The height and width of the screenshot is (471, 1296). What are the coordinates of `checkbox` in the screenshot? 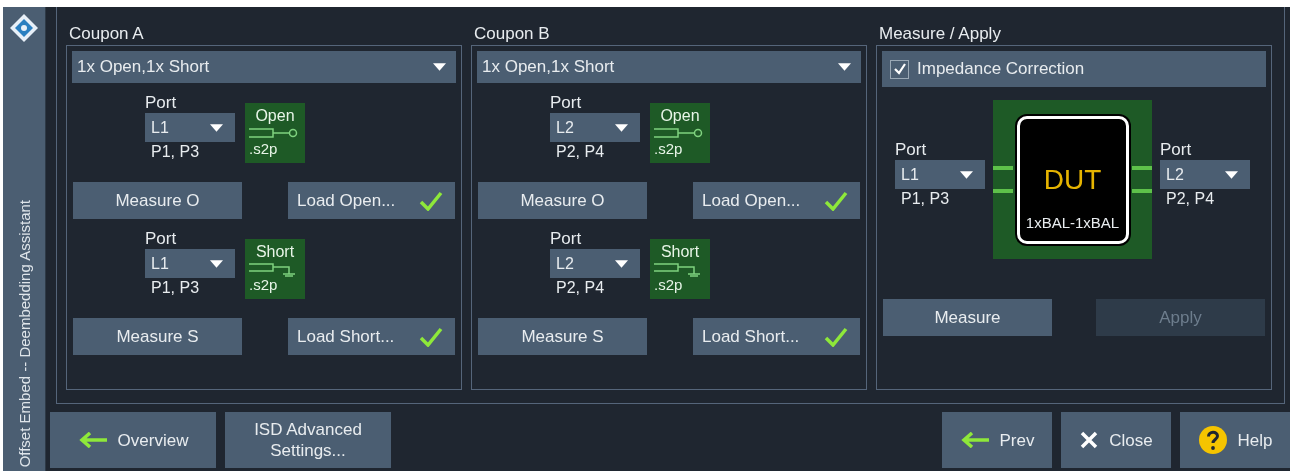 It's located at (899, 69).